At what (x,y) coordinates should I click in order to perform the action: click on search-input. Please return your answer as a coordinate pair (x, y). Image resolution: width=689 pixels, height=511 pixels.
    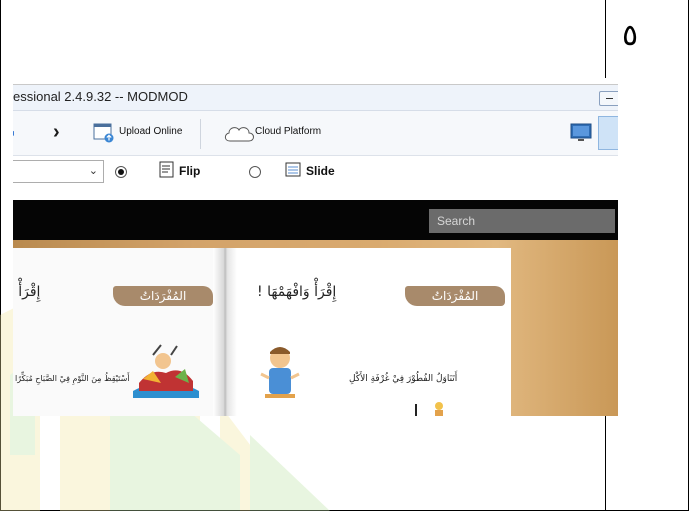
    Looking at the image, I should click on (522, 221).